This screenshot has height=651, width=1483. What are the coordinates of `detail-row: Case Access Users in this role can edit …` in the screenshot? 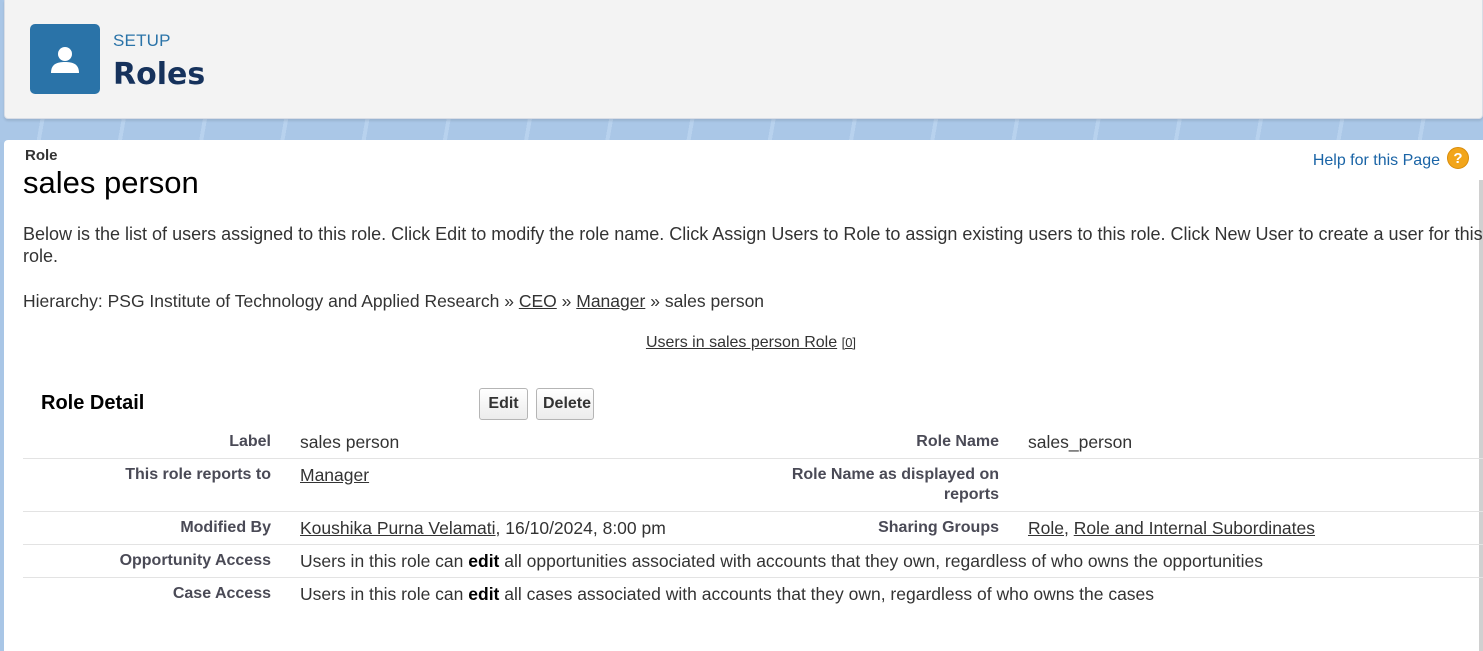 It's located at (753, 594).